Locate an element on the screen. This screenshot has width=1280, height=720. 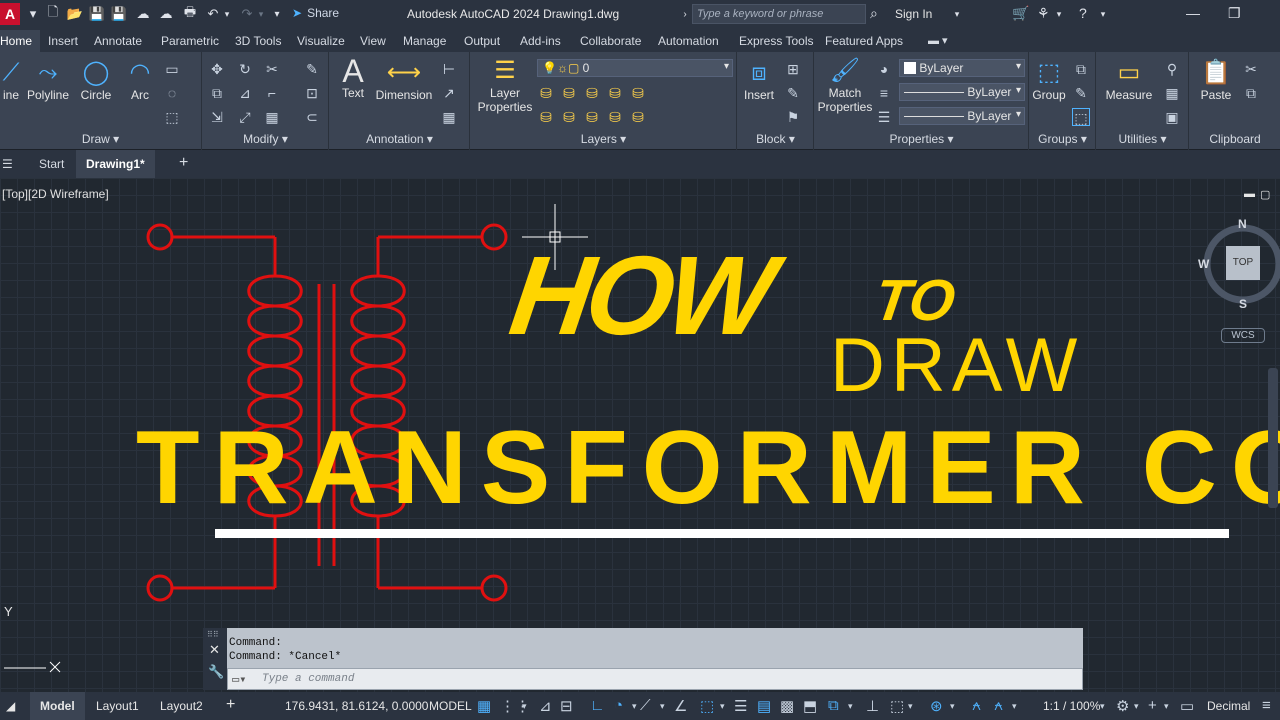
command-input: ▭▾ Type a command is located at coordinates (655, 679).